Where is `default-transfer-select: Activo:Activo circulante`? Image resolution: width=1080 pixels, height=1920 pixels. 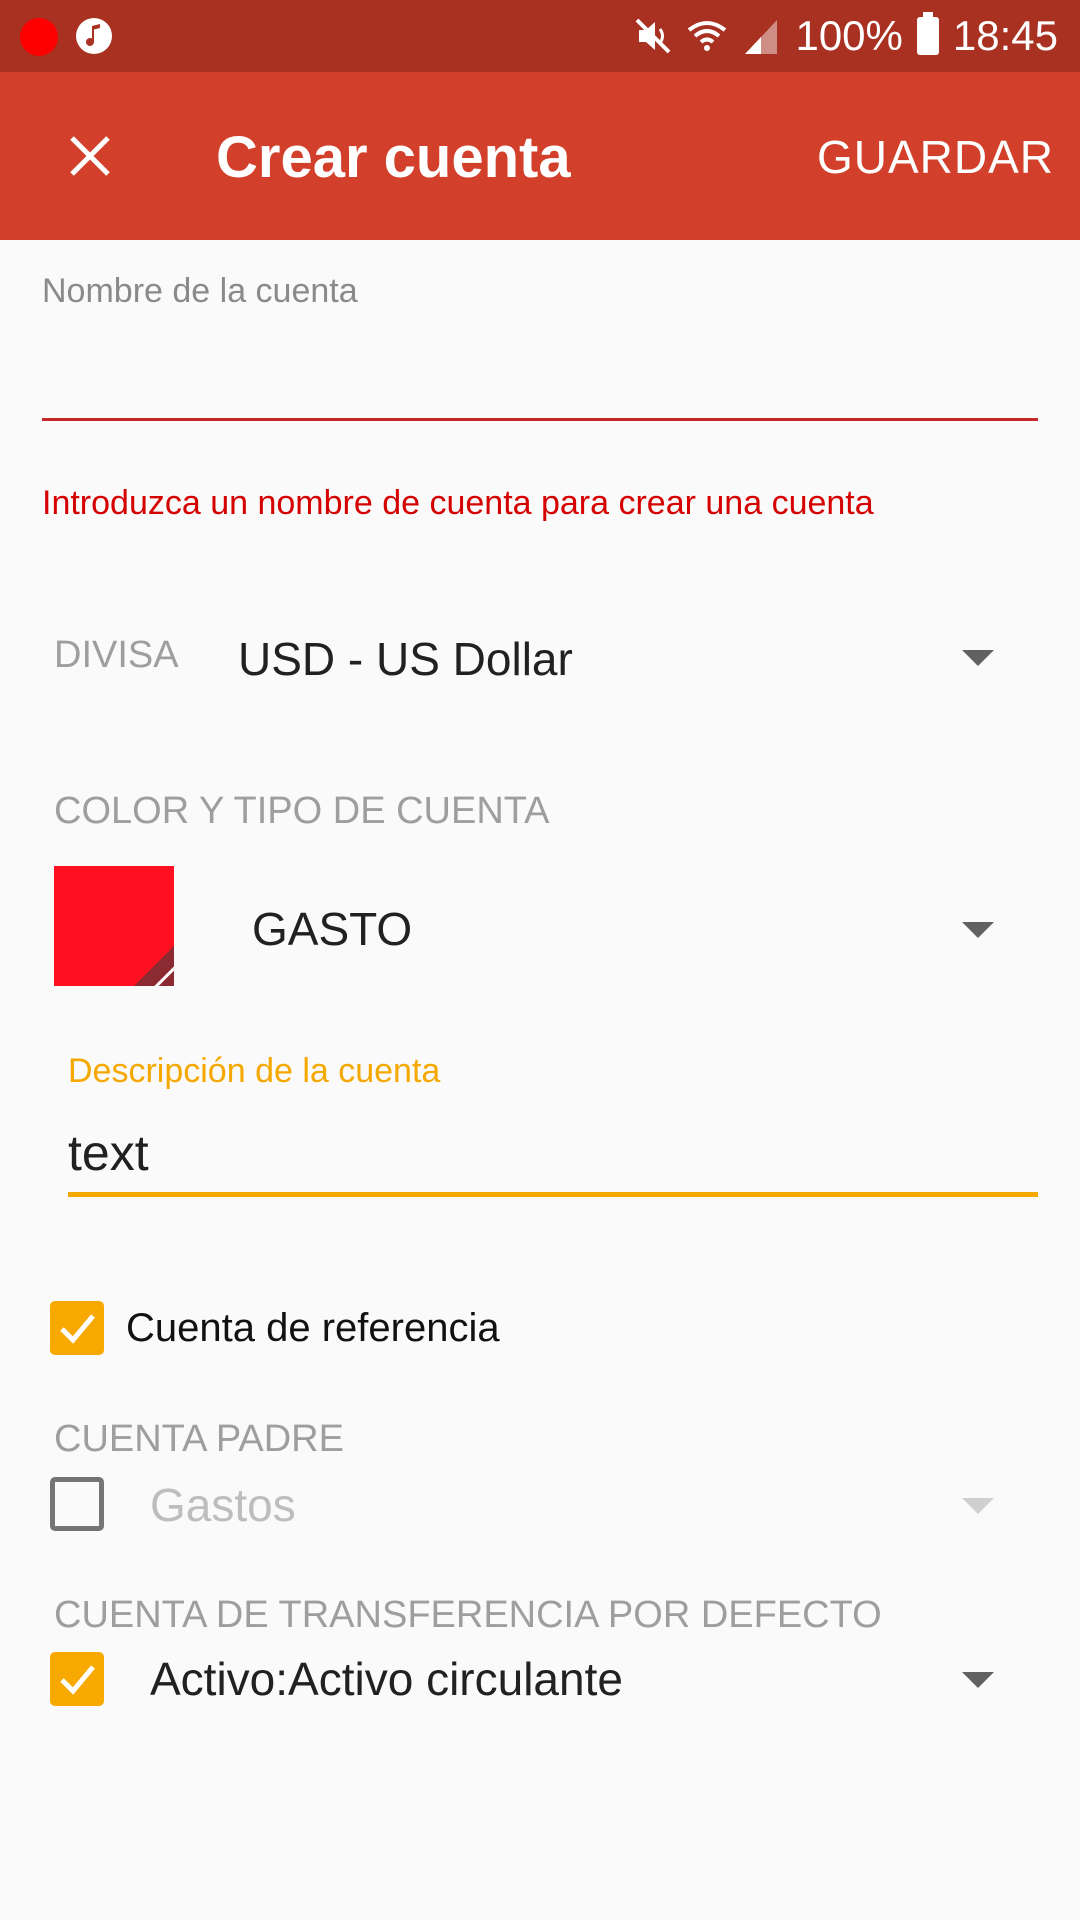 default-transfer-select: Activo:Activo circulante is located at coordinates (580, 1678).